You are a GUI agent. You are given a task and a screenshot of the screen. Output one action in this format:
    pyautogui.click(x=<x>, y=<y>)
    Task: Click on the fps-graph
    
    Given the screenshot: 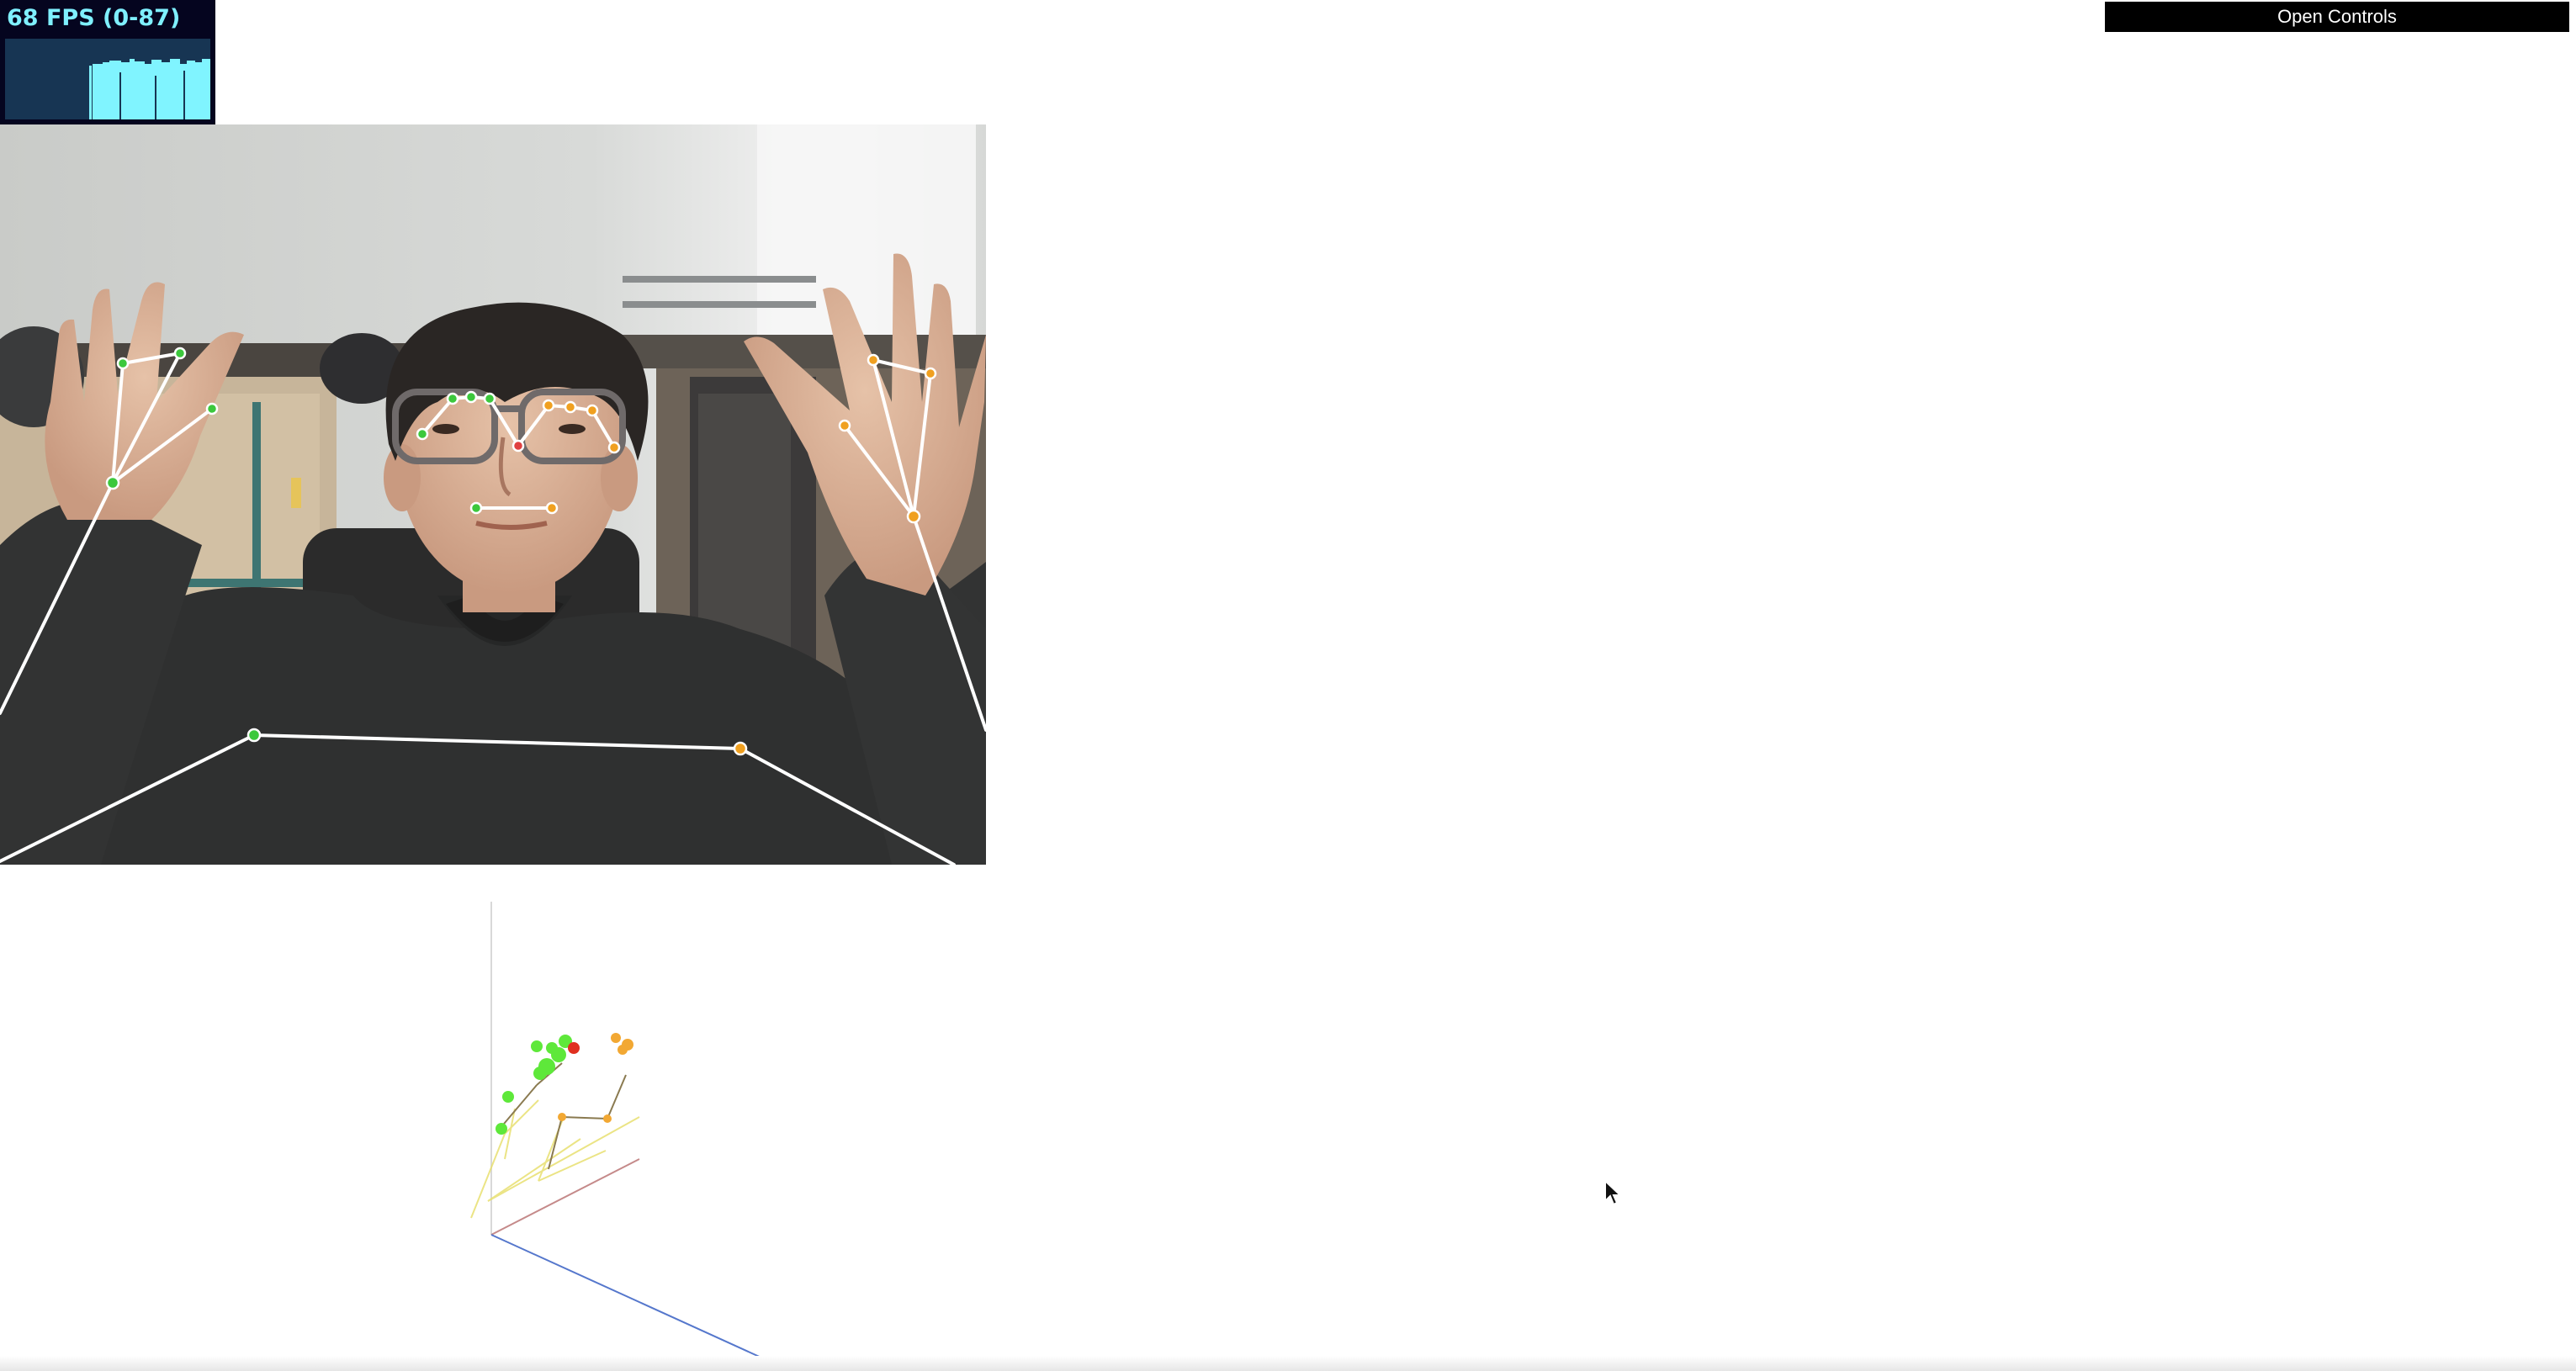 What is the action you would take?
    pyautogui.click(x=107, y=79)
    